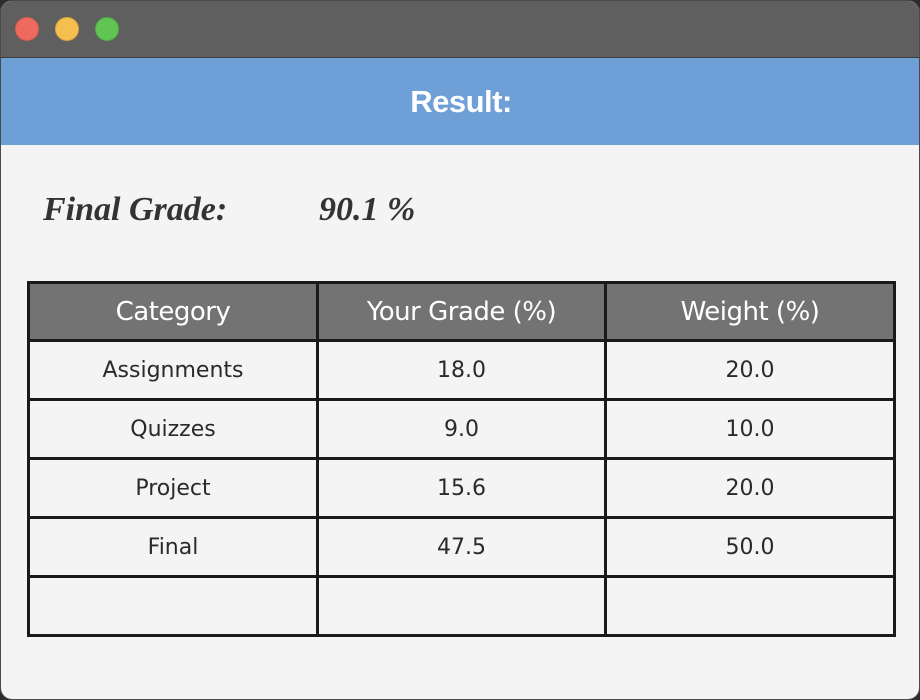 The width and height of the screenshot is (920, 700). I want to click on title-bar, so click(460, 29).